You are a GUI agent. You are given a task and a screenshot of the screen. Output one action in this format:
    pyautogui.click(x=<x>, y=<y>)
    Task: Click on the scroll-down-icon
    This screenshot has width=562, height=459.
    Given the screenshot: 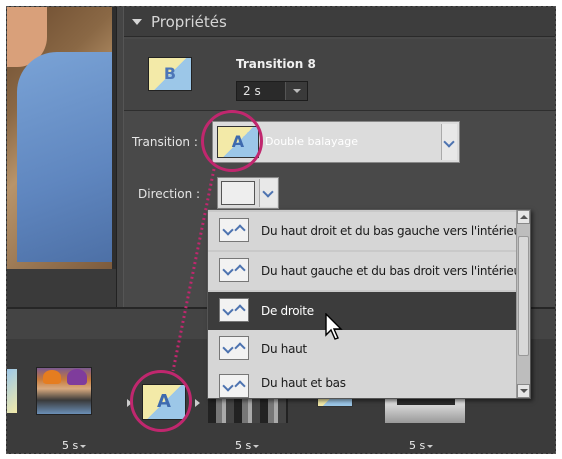 What is the action you would take?
    pyautogui.click(x=523, y=391)
    